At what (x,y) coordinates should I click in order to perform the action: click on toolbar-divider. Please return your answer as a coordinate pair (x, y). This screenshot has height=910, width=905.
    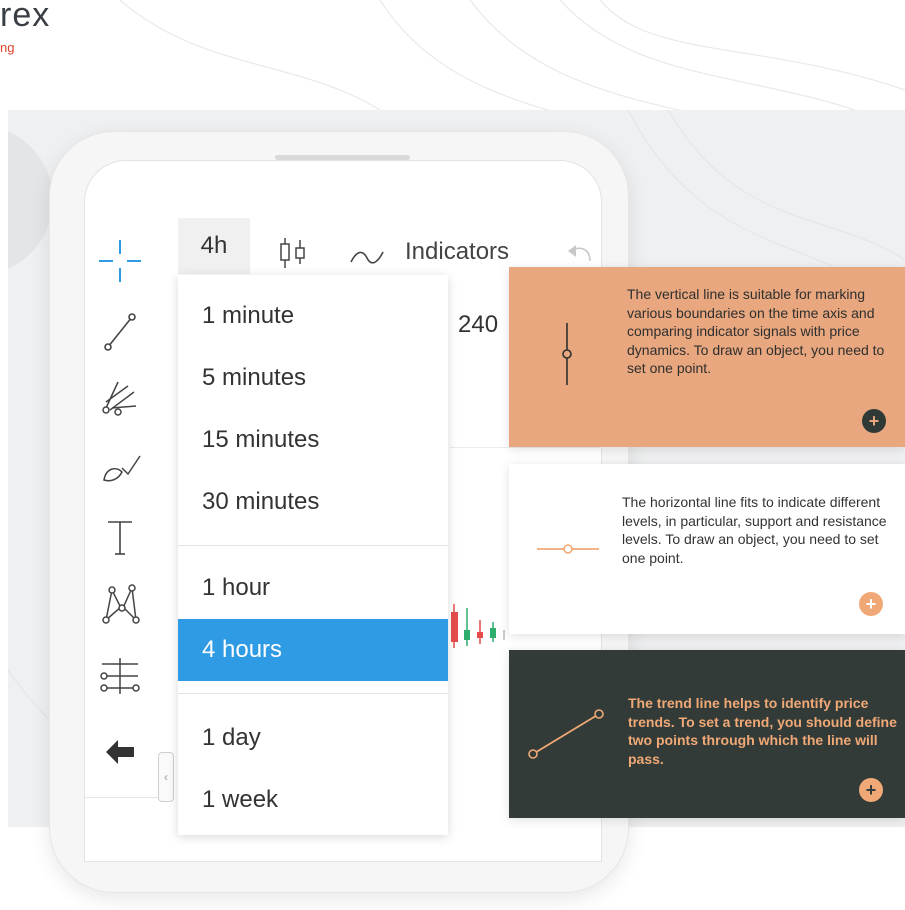
    Looking at the image, I should click on (124, 797).